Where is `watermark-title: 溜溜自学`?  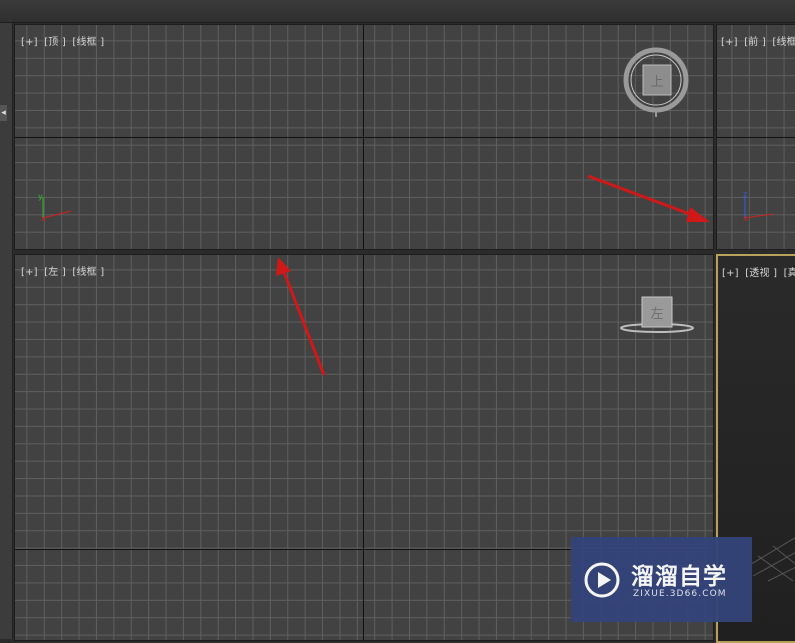
watermark-title: 溜溜自学 is located at coordinates (679, 577).